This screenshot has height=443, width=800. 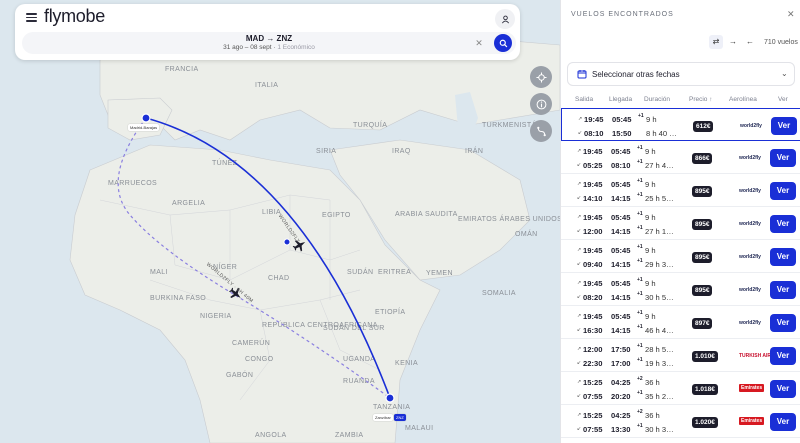 I want to click on locate-icon, so click(x=541, y=77).